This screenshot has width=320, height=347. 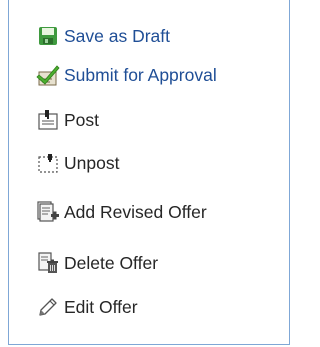 I want to click on document-checkmark-icon, so click(x=48, y=75).